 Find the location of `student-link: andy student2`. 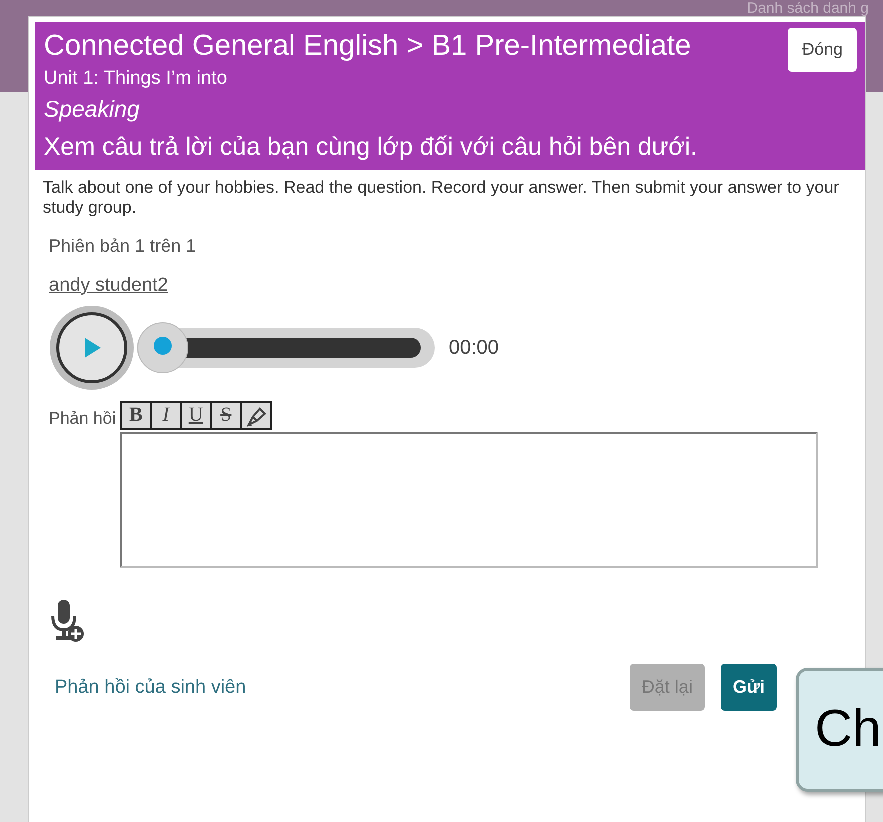

student-link: andy student2 is located at coordinates (108, 286).